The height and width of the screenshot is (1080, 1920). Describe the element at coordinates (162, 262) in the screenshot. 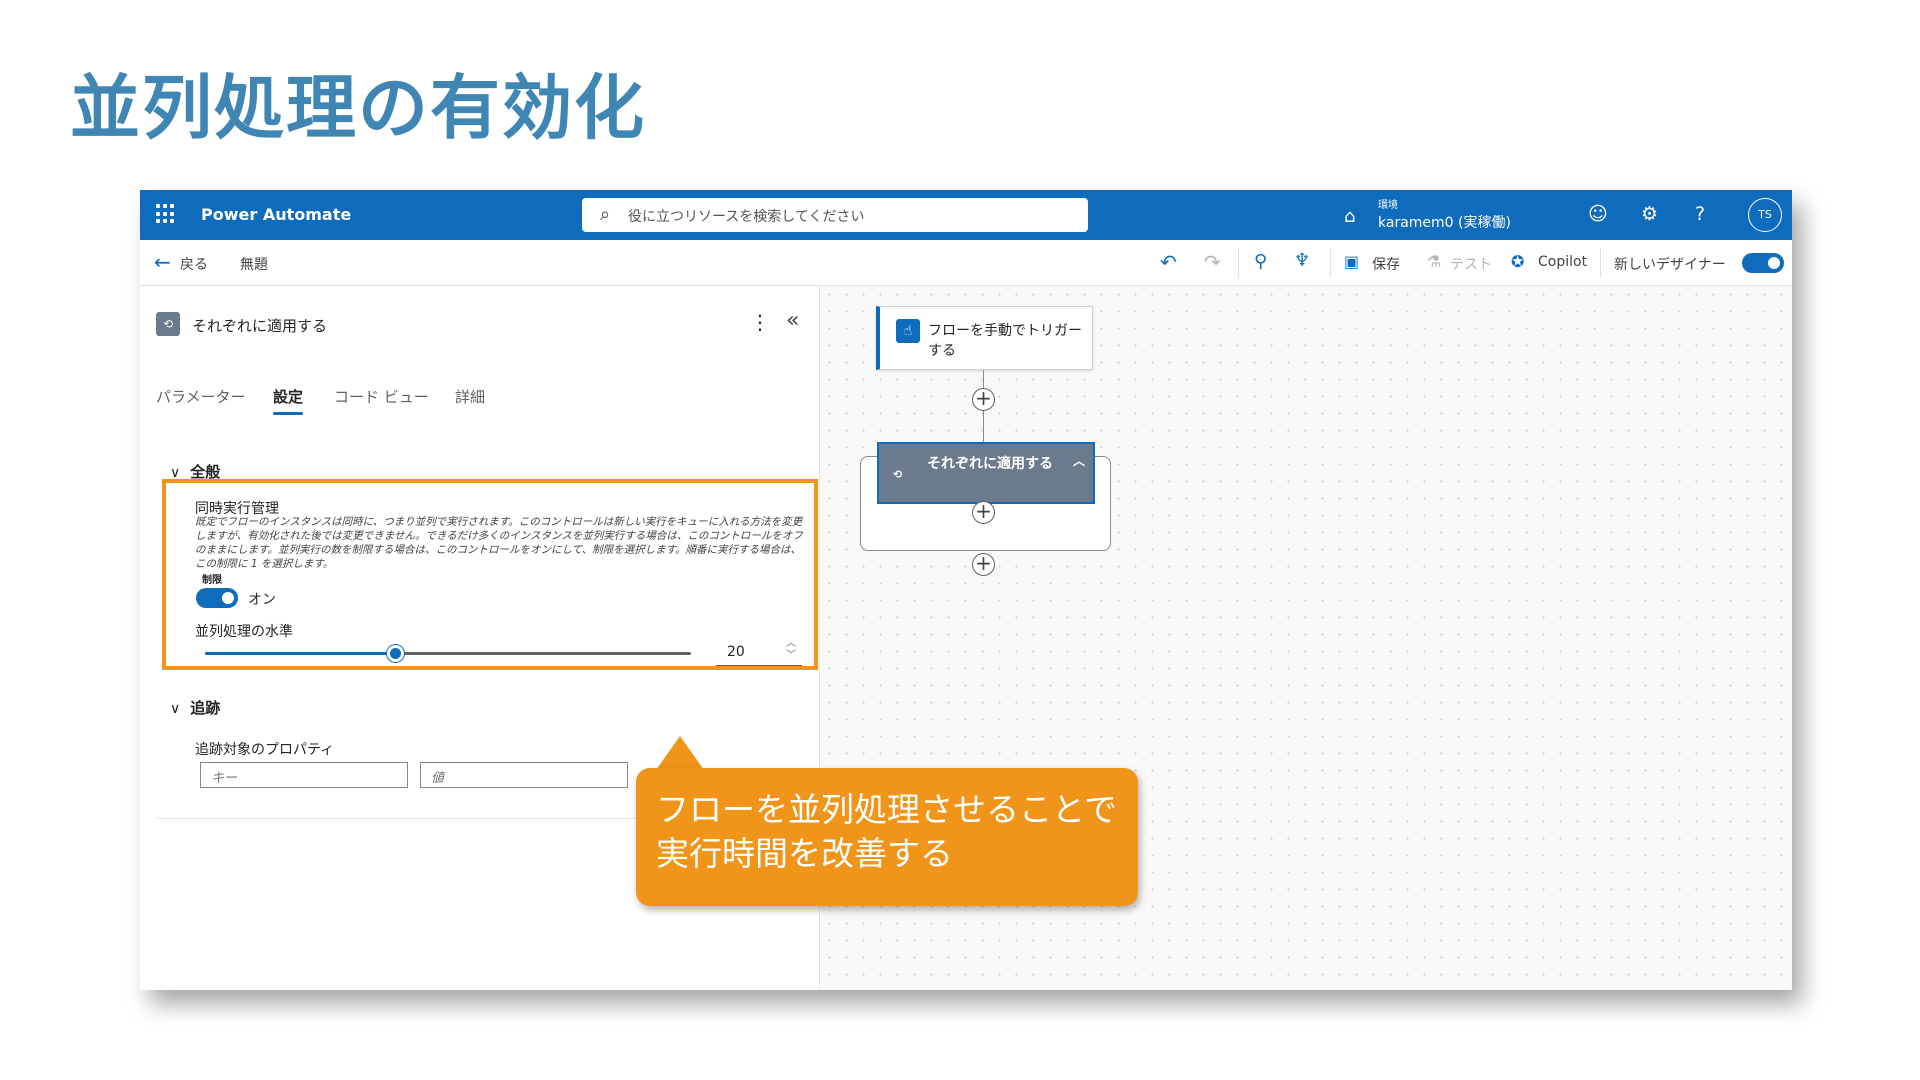

I see `back-arrow-icon: ←` at that location.